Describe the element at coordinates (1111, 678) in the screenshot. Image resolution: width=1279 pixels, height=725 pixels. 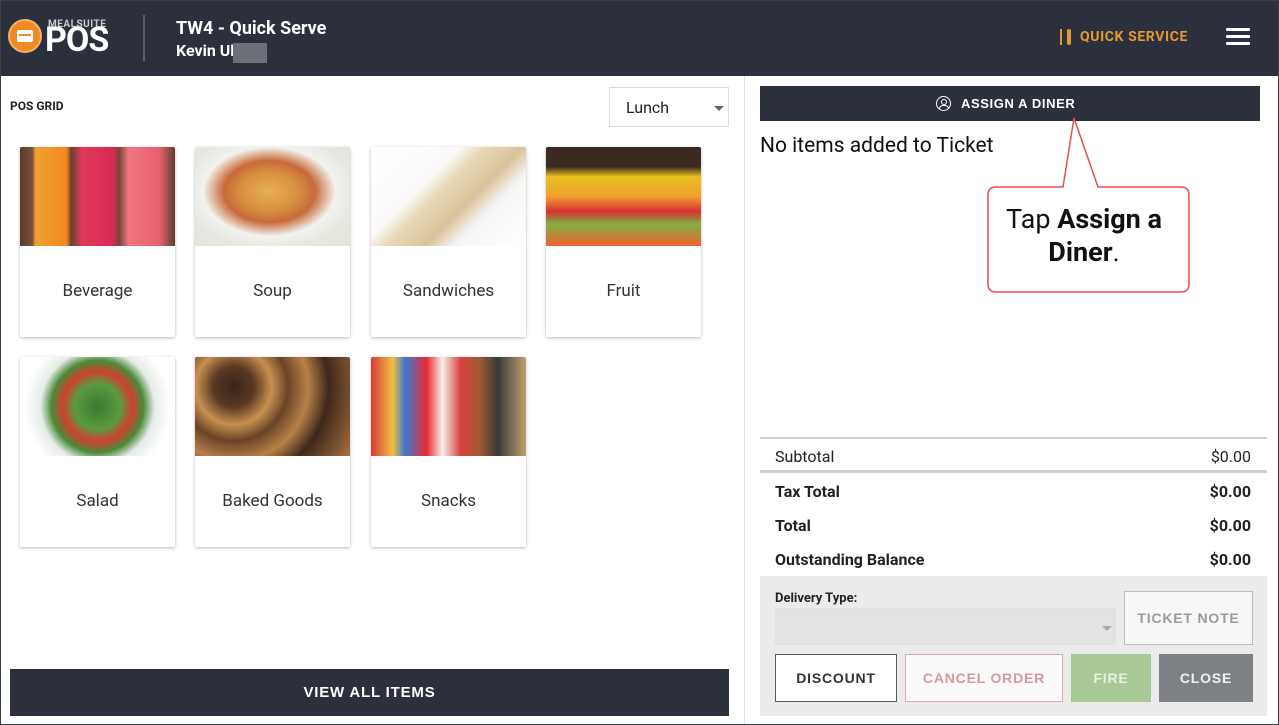
I see `fire-button: FIRE` at that location.